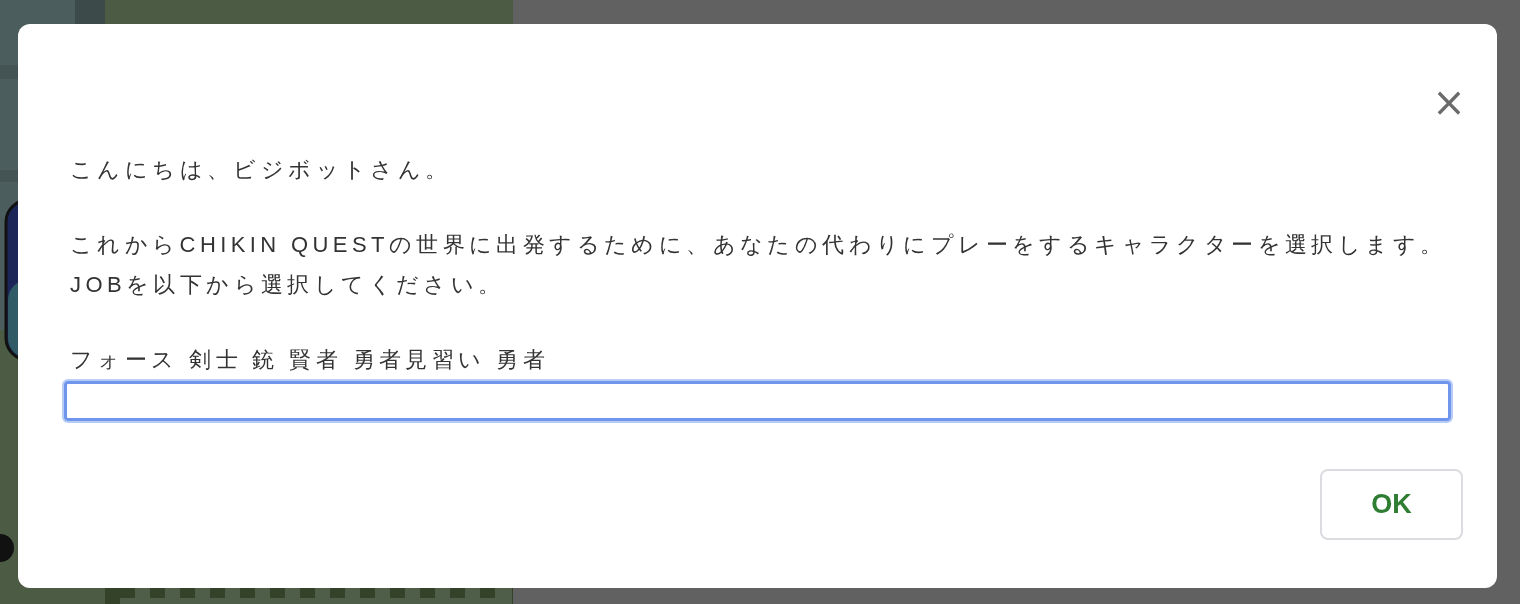 This screenshot has height=604, width=1520. Describe the element at coordinates (757, 401) in the screenshot. I see `input-field` at that location.